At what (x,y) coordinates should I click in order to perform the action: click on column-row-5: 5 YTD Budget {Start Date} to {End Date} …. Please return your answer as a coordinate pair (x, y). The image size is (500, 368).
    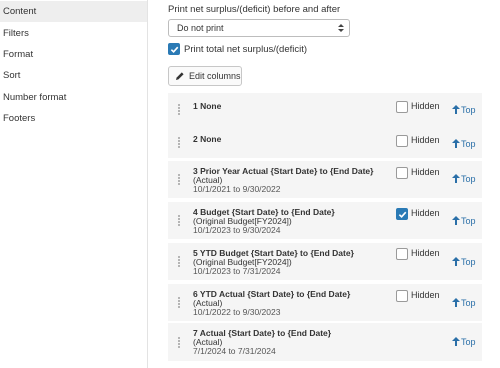
    Looking at the image, I should click on (325, 261).